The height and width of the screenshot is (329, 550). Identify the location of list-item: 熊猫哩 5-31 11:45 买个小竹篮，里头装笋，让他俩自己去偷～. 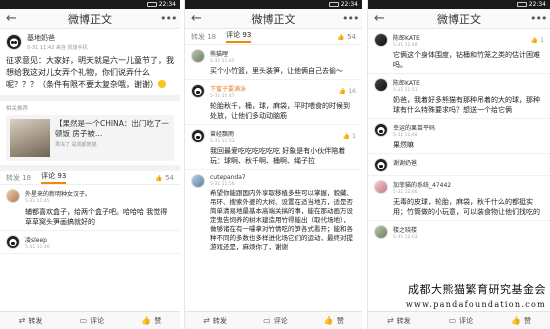
(273, 62).